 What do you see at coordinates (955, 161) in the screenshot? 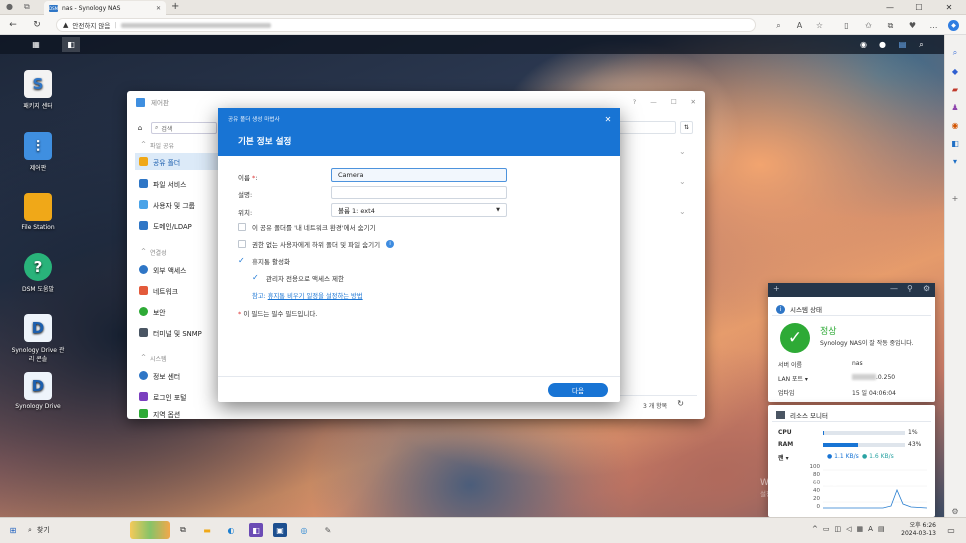
I see `sidebar-drop-icon: ▾` at bounding box center [955, 161].